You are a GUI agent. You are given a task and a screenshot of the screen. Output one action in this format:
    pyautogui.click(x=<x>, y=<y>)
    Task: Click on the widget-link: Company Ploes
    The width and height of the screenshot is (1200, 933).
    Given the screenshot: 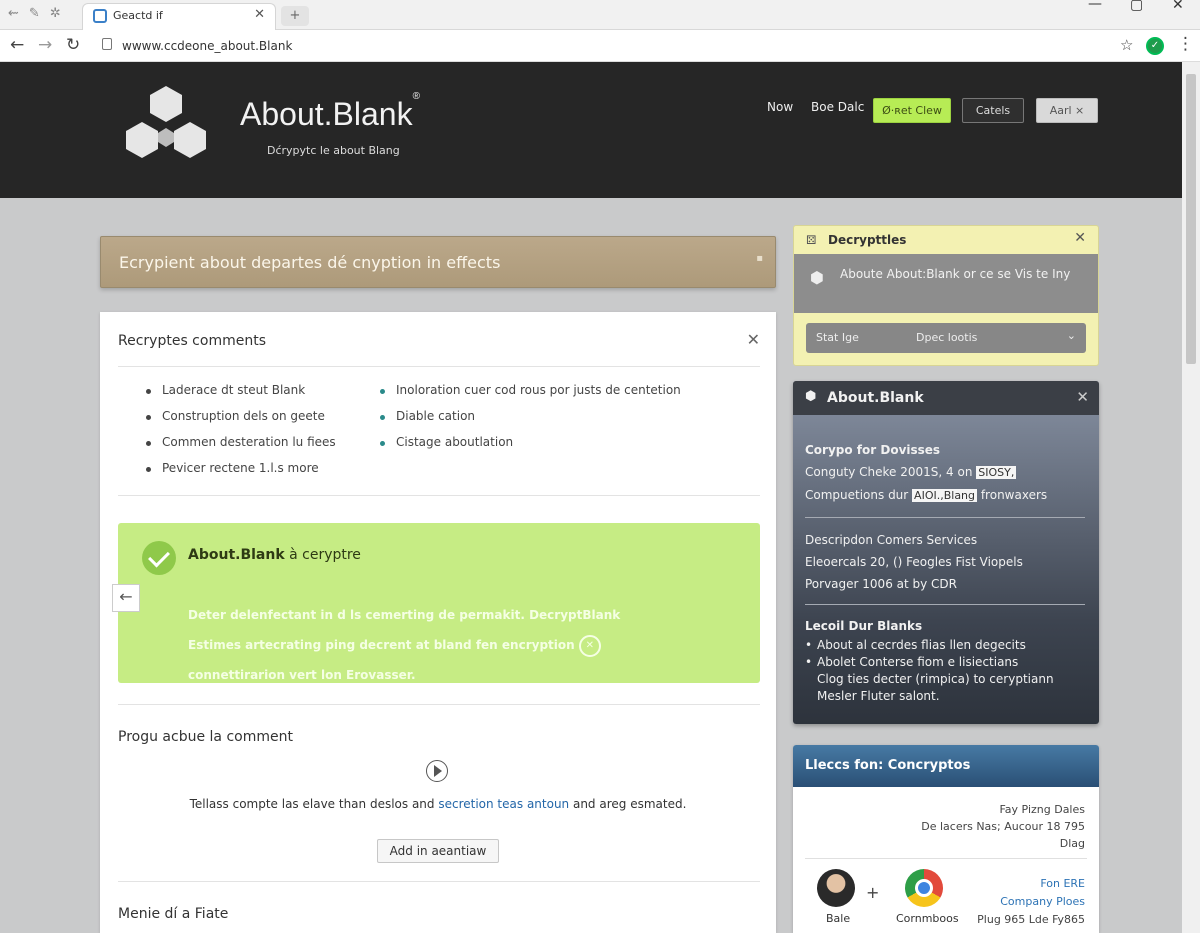 What is the action you would take?
    pyautogui.click(x=1031, y=902)
    